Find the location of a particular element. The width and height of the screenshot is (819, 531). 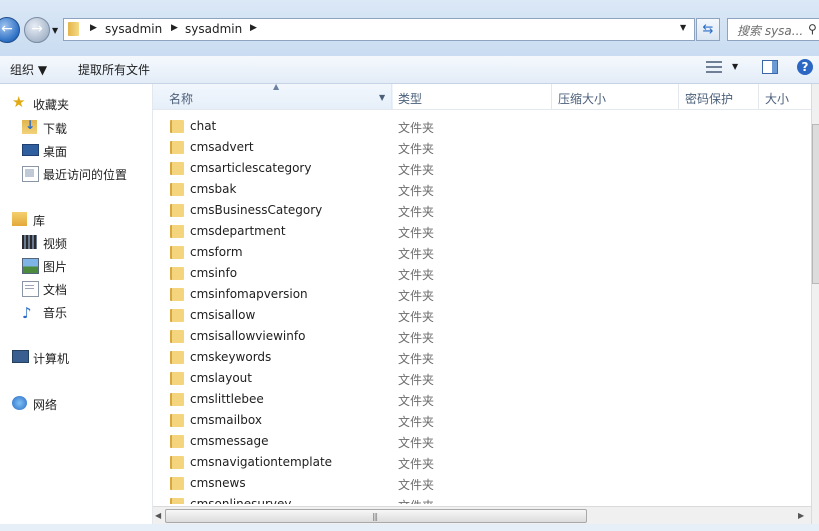

file-name: chat is located at coordinates (203, 126).